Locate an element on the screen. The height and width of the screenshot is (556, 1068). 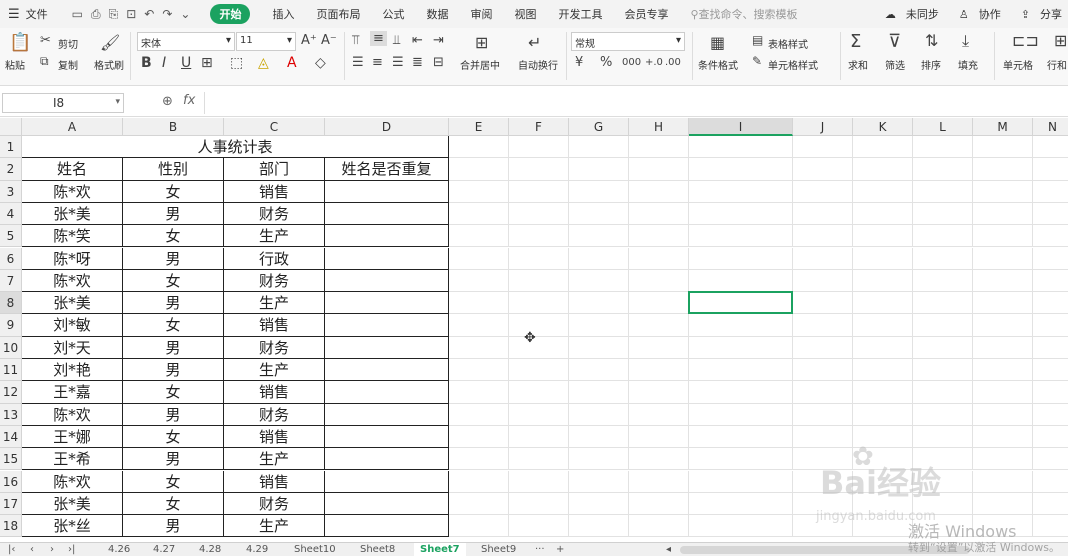
data-cell: 财务 is located at coordinates (274, 347).